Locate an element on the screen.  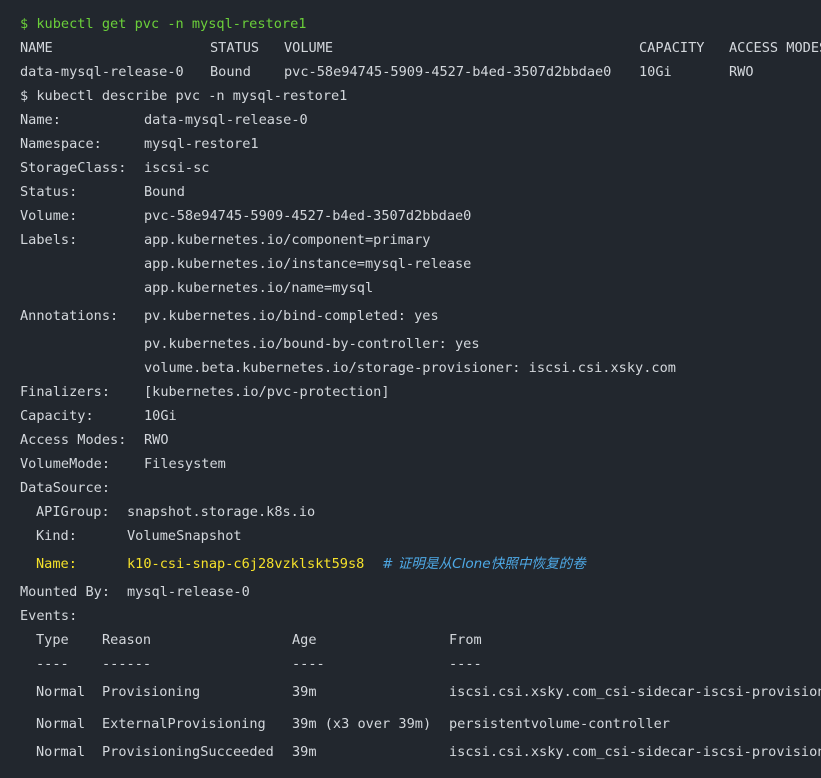
annotation-item: pv.kubernetes.io/bind-completed: yes is located at coordinates (291, 316).